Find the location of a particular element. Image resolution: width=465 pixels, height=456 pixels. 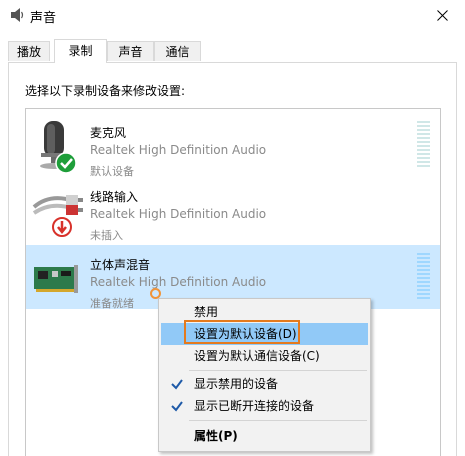

line-in-cable-icon is located at coordinates (57, 216).